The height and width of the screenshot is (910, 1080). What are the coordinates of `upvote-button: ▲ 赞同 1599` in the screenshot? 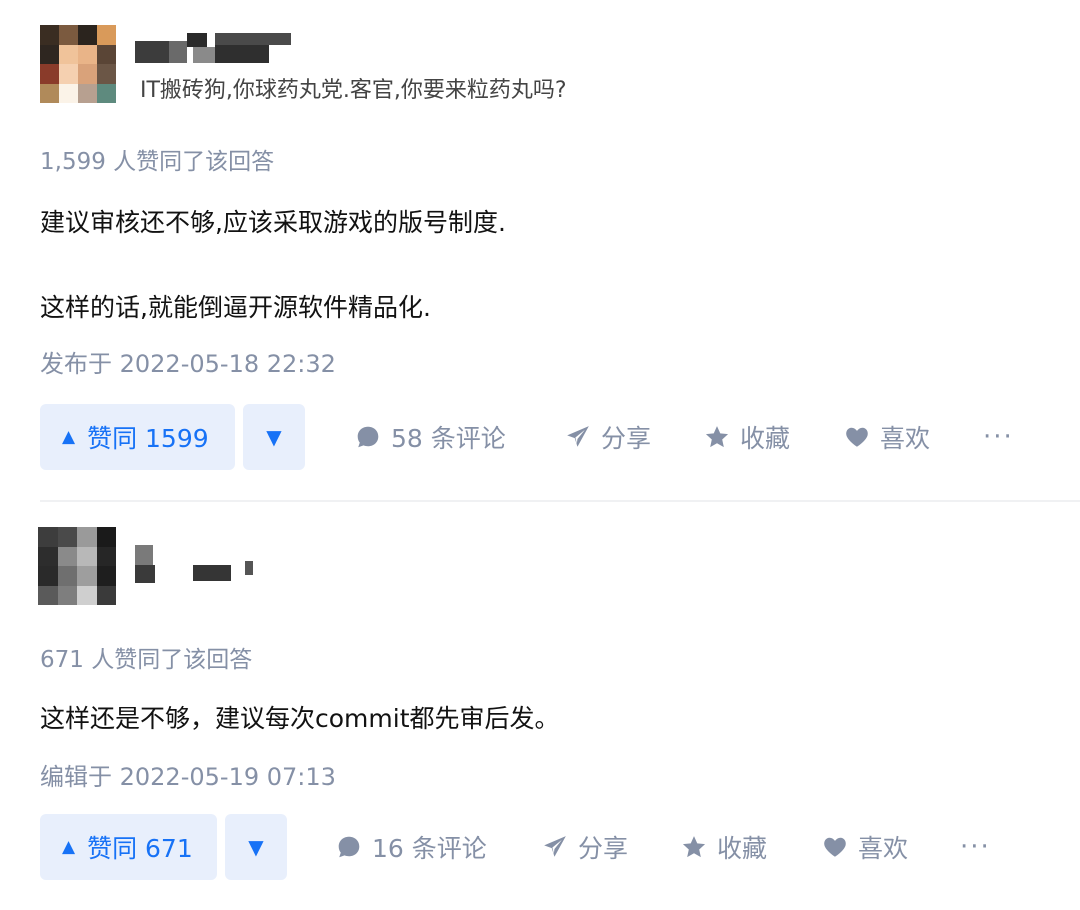 It's located at (137, 437).